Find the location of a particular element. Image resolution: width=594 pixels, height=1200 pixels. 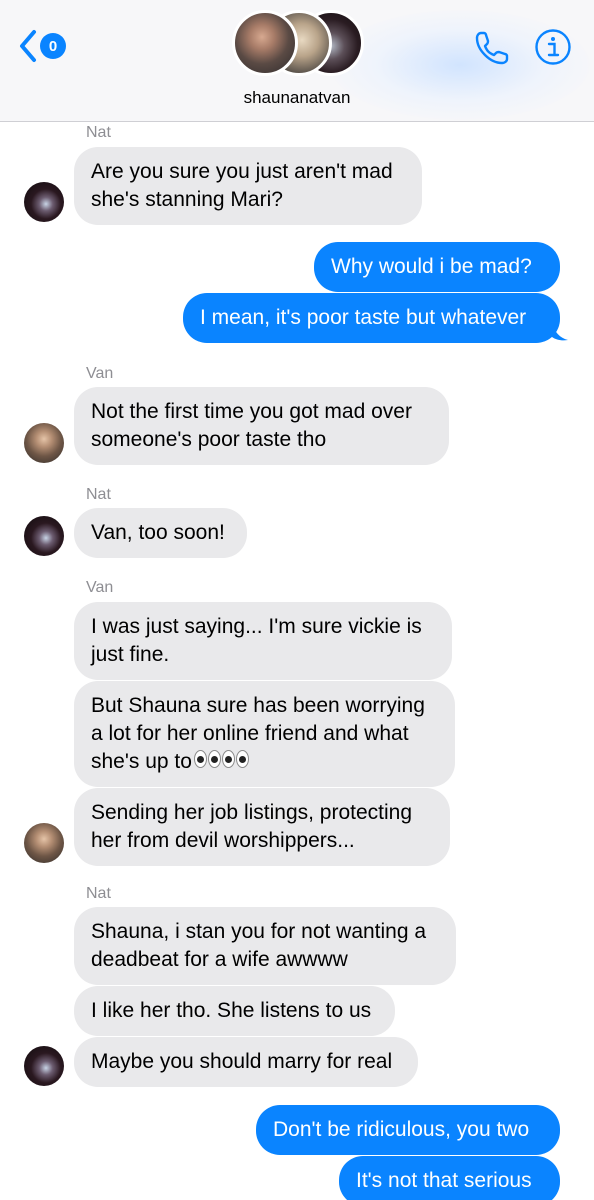

message-text: Are you sure you just aren't mad is located at coordinates (242, 171).